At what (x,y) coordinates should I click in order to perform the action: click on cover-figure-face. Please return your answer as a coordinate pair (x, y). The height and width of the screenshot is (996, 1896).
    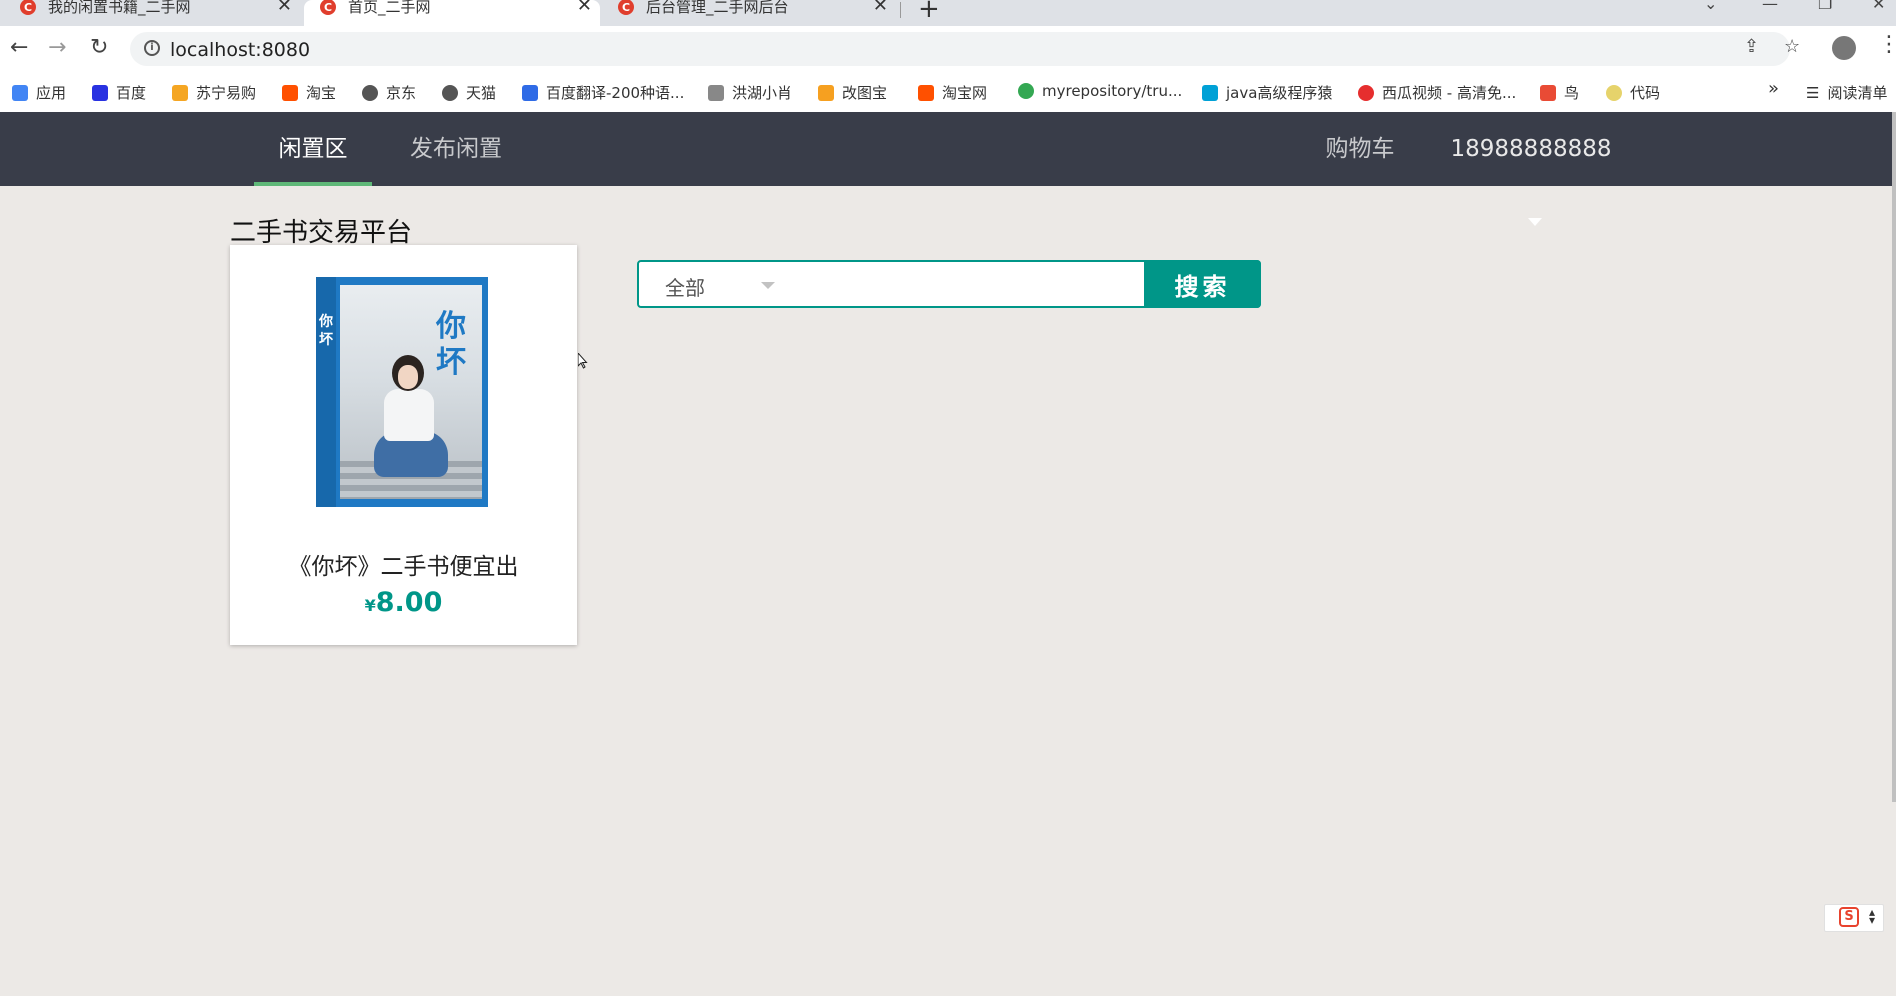
    Looking at the image, I should click on (408, 377).